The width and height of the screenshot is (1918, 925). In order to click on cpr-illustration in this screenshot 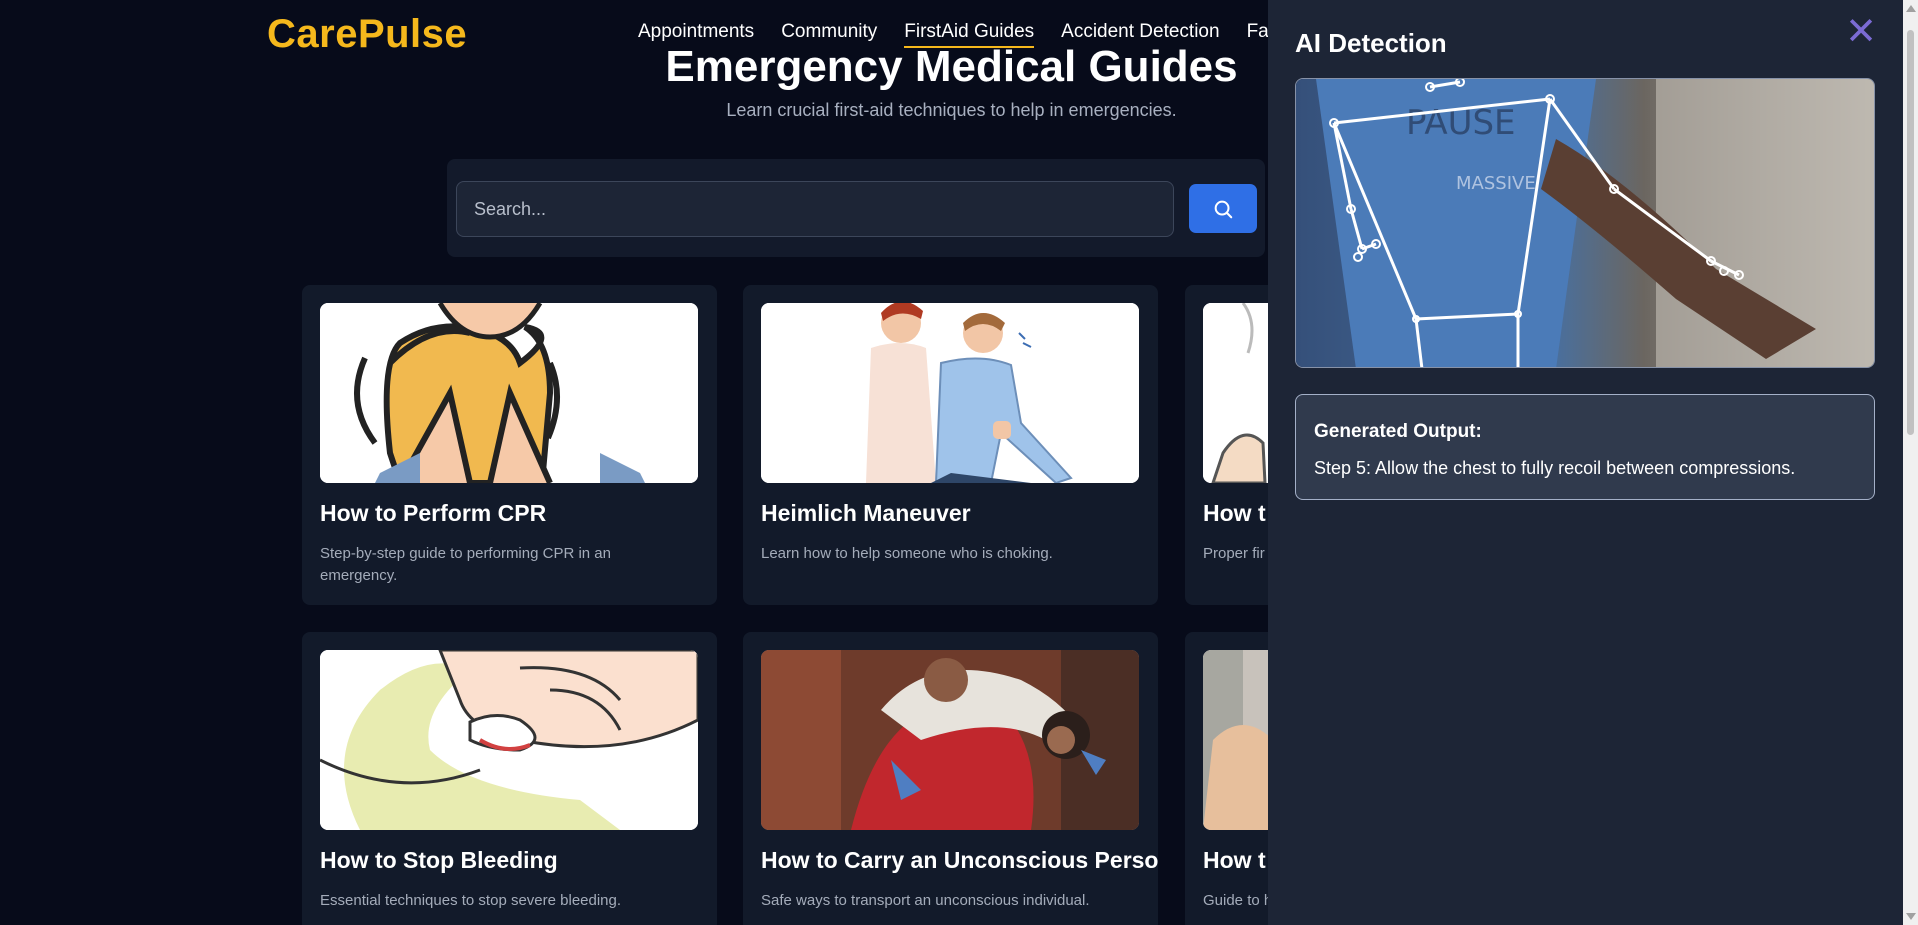, I will do `click(509, 393)`.